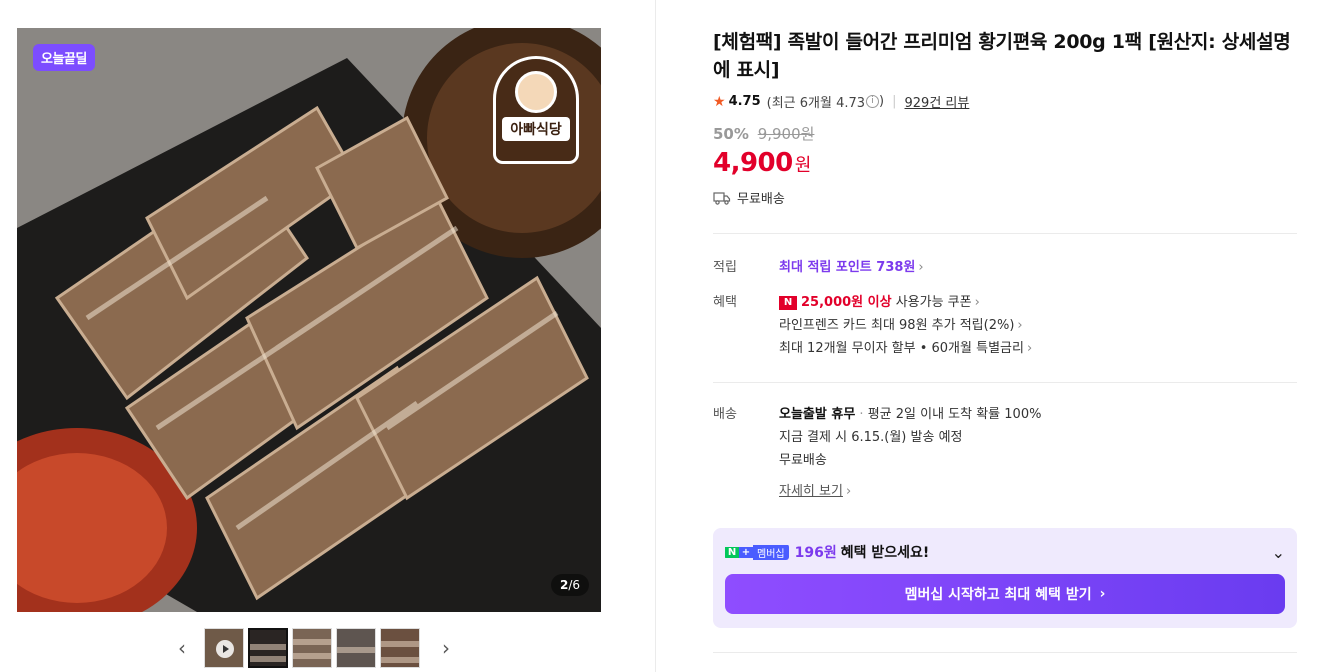  I want to click on shipping-text: 무료배송, so click(761, 199).